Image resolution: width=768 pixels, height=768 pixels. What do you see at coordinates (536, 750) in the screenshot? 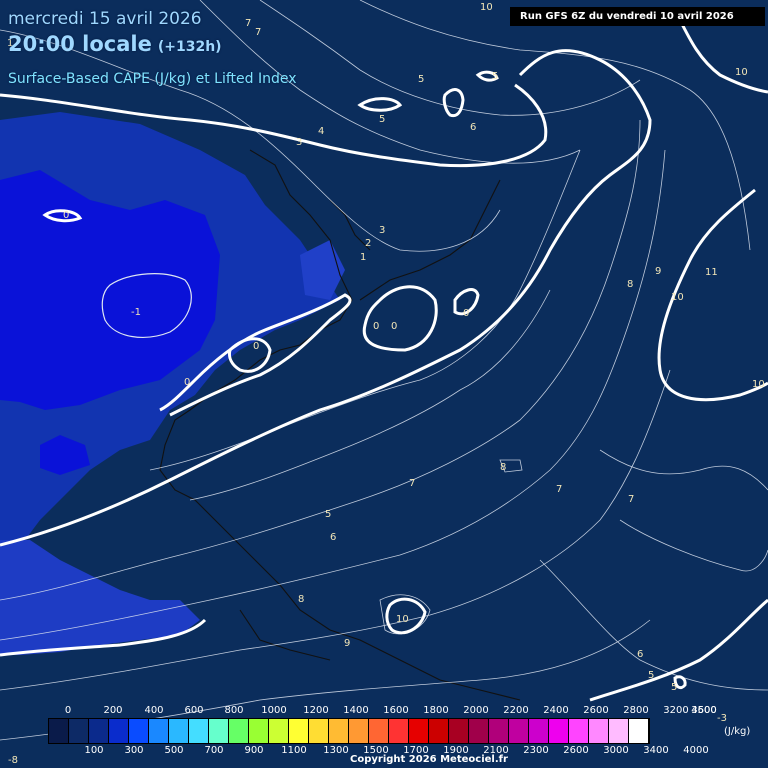
I see `scale-bottom-tick: 2300` at bounding box center [536, 750].